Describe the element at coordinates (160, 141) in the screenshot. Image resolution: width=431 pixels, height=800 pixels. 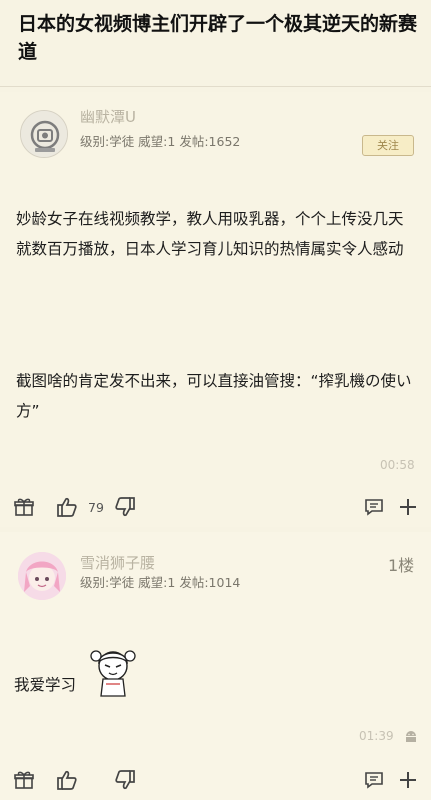
I see `user-meta: 级别:学徒 威望:1 发帖:1652` at that location.